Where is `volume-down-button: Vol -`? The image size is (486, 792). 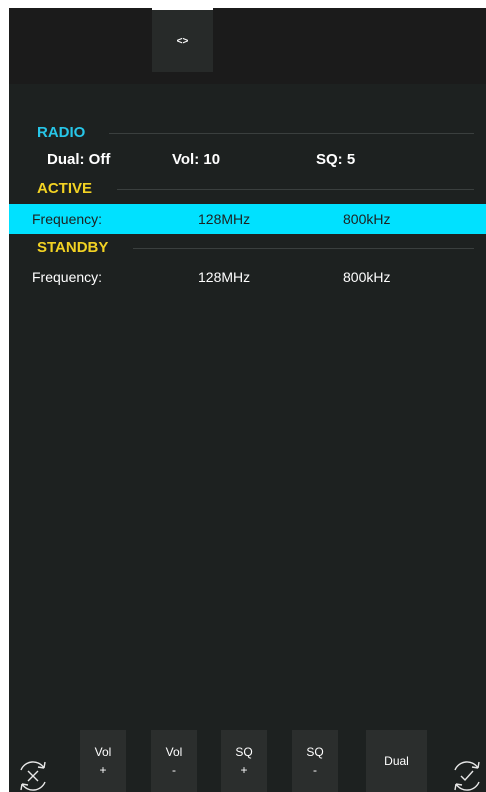 volume-down-button: Vol - is located at coordinates (174, 761).